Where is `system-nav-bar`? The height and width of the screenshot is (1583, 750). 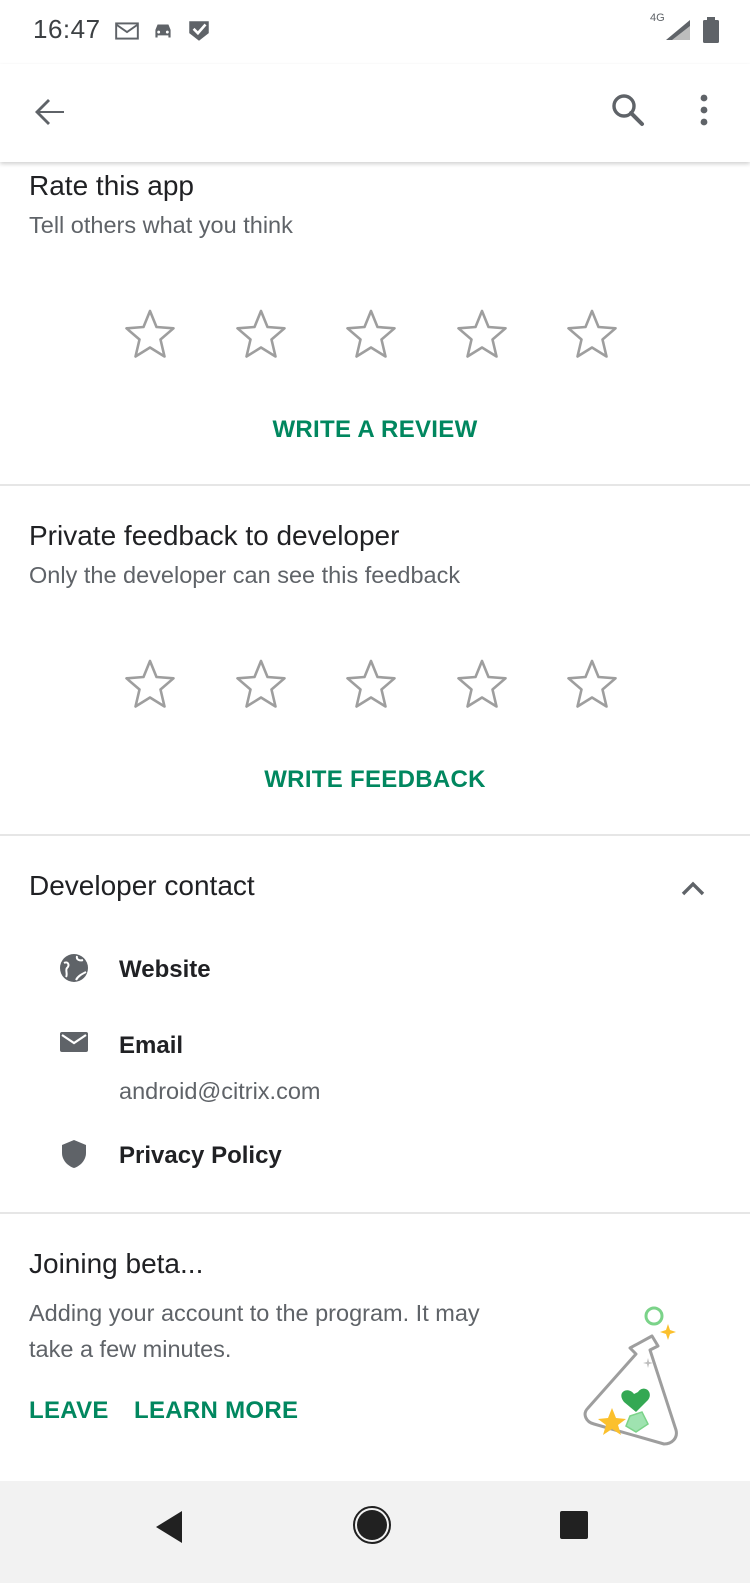 system-nav-bar is located at coordinates (375, 1532).